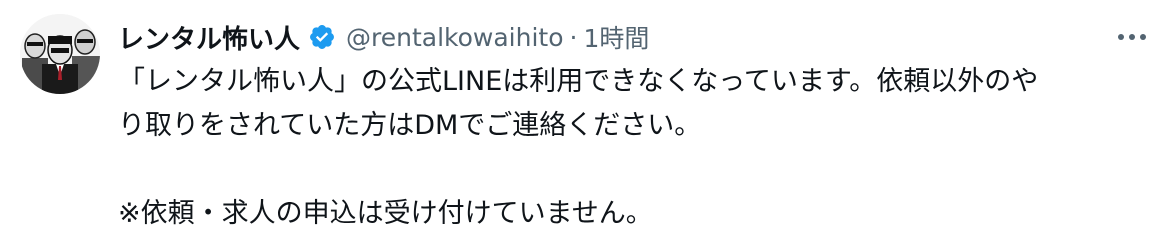 The image size is (1174, 250). What do you see at coordinates (455, 37) in the screenshot?
I see `user-handle: @rentalkowaihito` at bounding box center [455, 37].